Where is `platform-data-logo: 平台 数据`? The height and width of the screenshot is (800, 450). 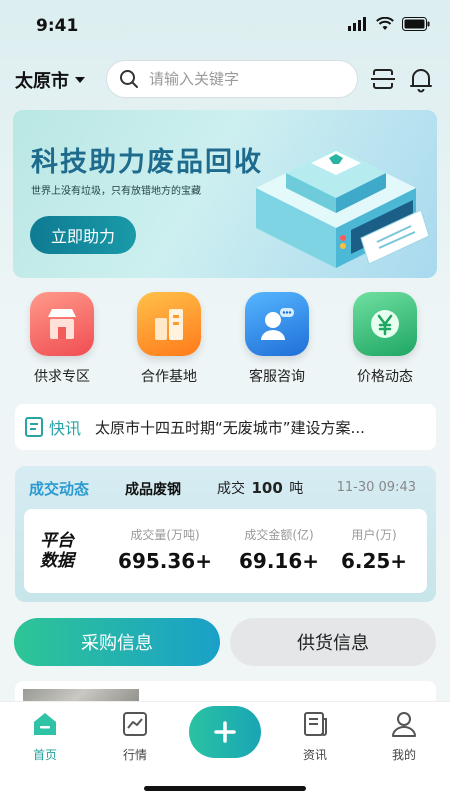 platform-data-logo: 平台 数据 is located at coordinates (57, 551).